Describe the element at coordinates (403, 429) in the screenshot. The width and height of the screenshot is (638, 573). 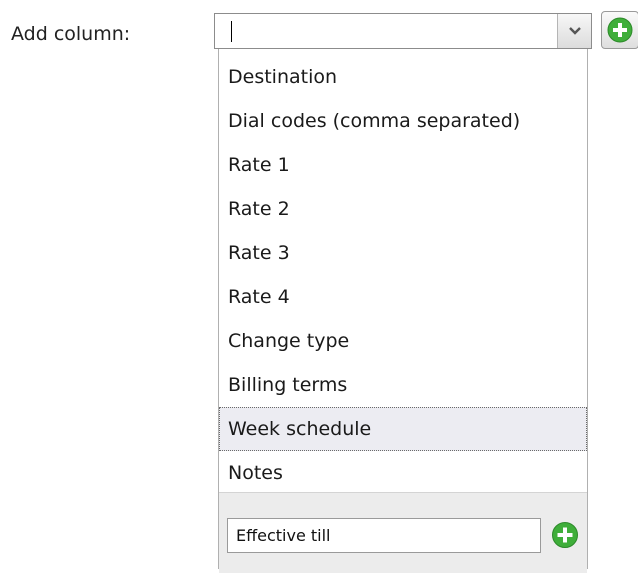
I see `option-week-schedule: Week schedule` at that location.